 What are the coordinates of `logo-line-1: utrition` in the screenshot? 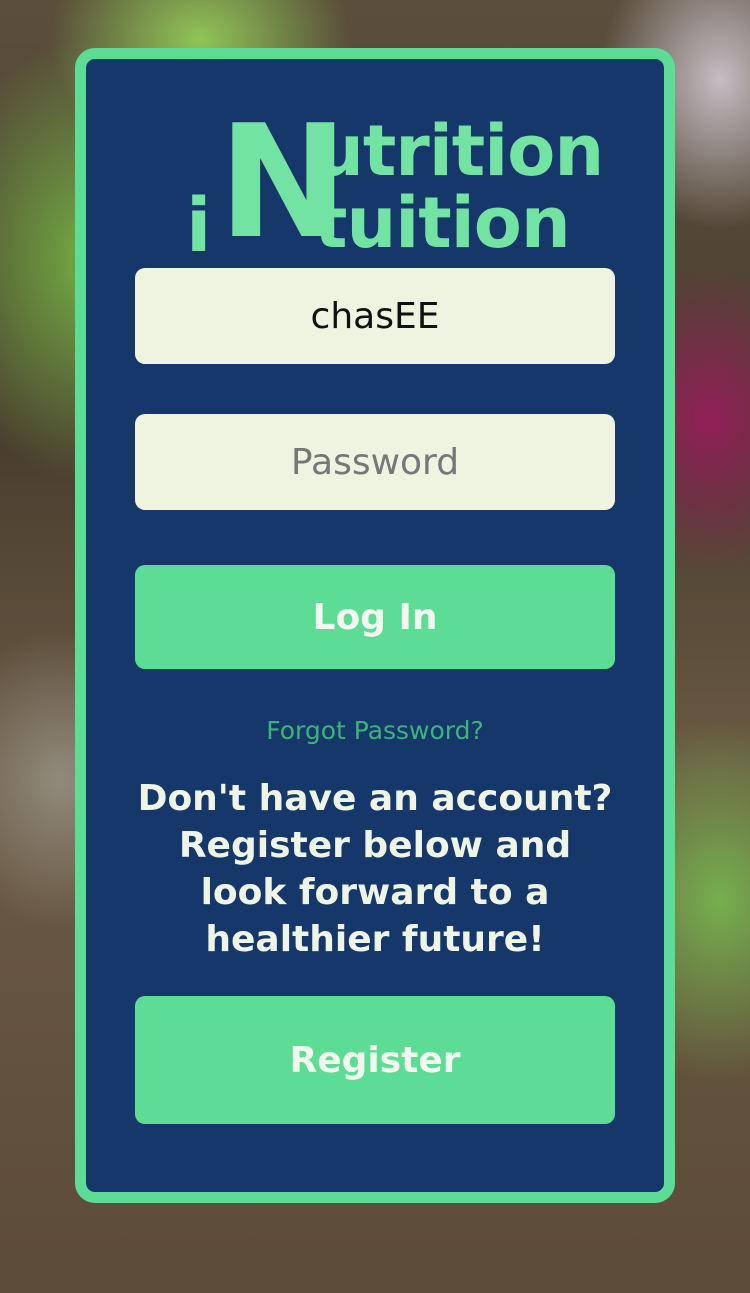 It's located at (459, 151).